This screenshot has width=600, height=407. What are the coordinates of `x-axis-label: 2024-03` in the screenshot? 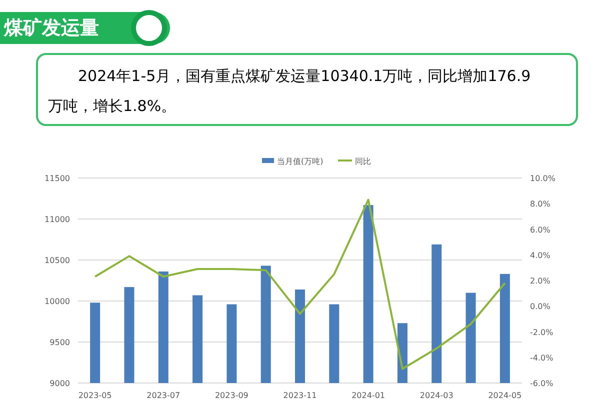 It's located at (437, 395).